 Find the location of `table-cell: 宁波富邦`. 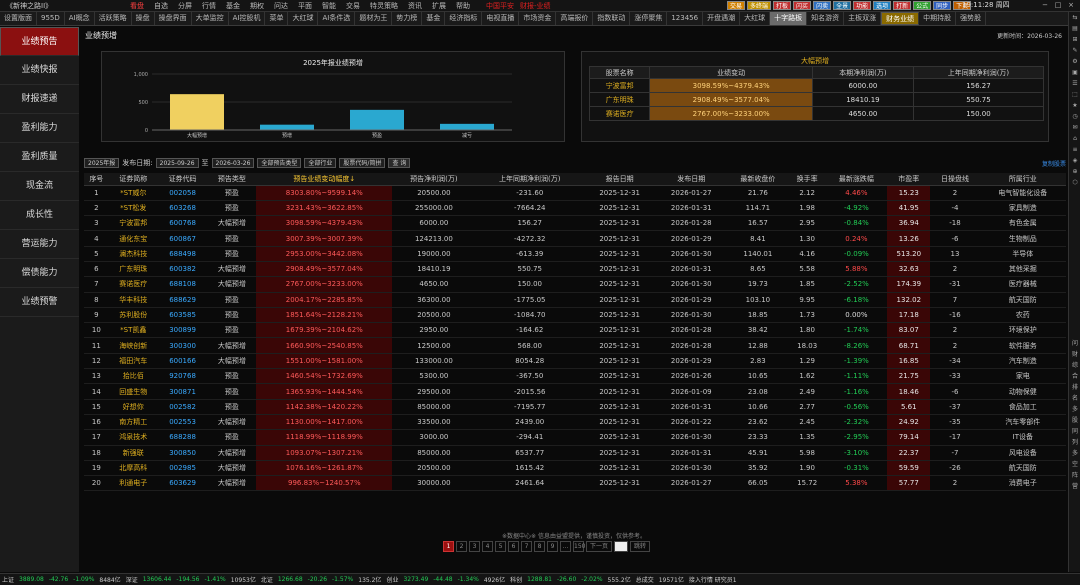

table-cell: 宁波富邦 is located at coordinates (133, 223).